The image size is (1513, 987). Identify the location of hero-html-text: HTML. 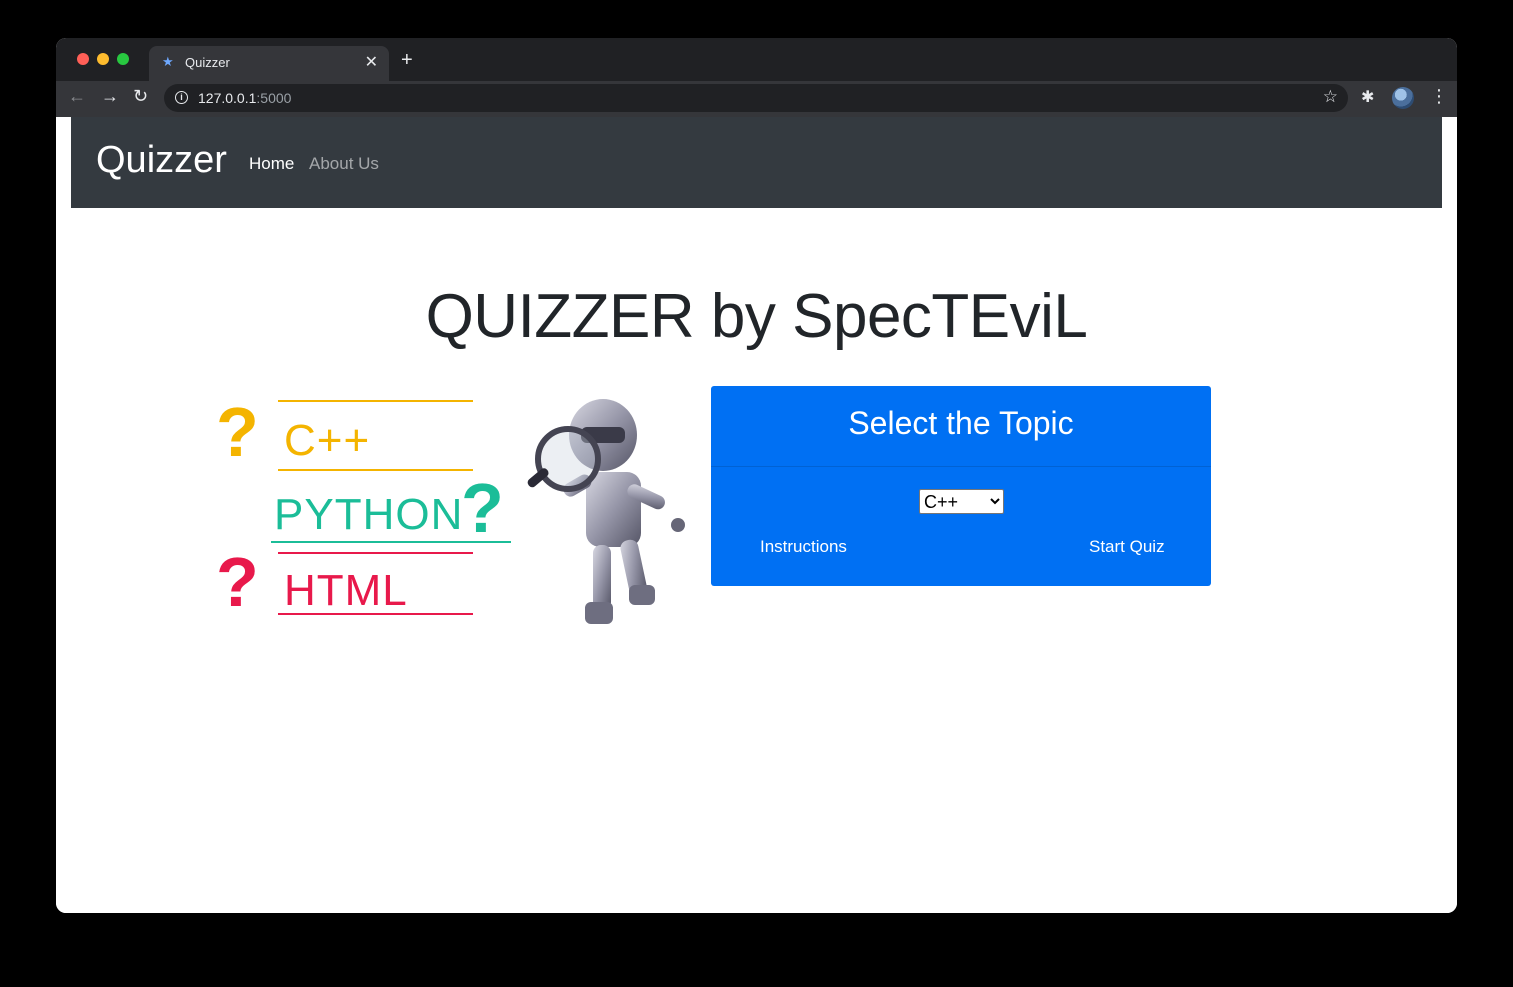
(346, 590).